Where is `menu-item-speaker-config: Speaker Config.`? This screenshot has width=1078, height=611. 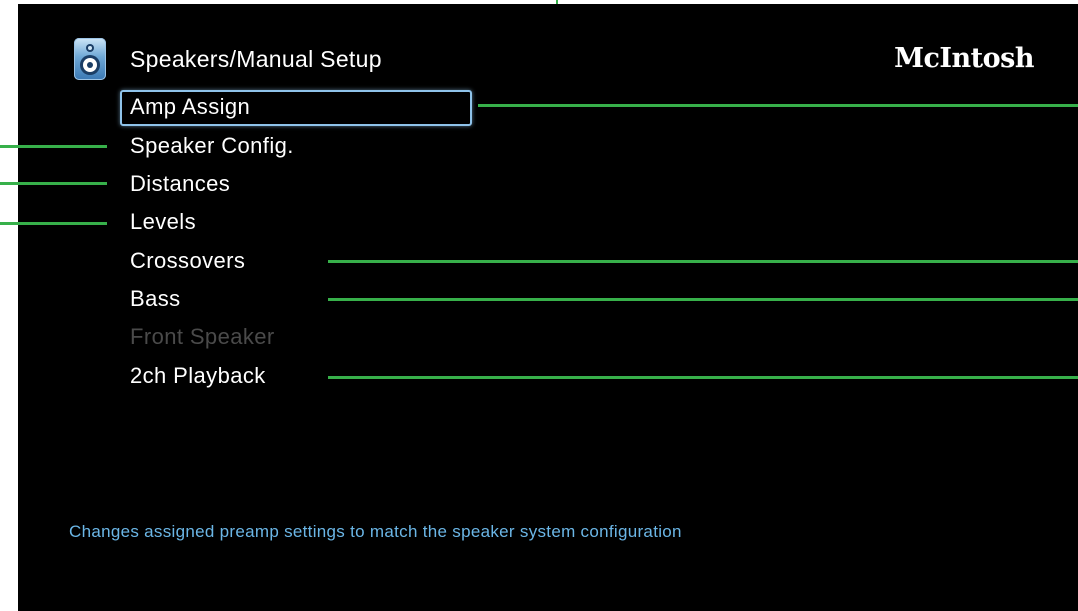
menu-item-speaker-config: Speaker Config. is located at coordinates (212, 146).